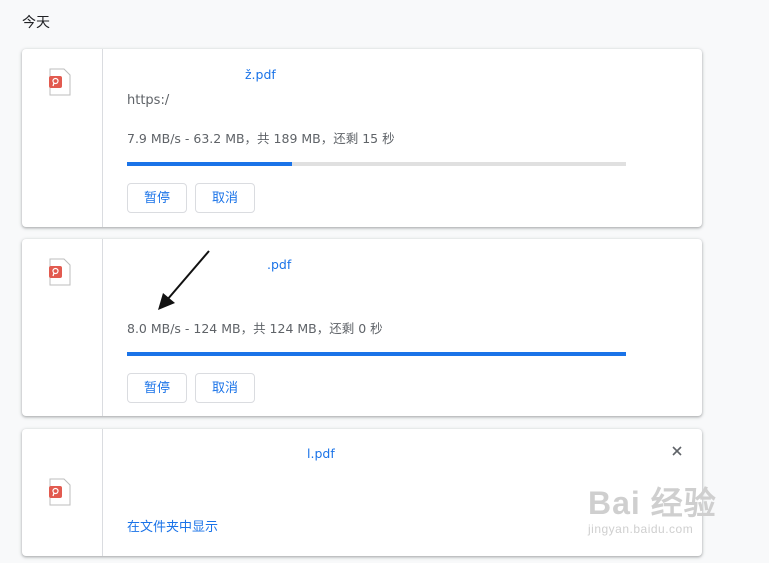  Describe the element at coordinates (172, 525) in the screenshot. I see `show-in-folder-link: 在文件夹中显示` at that location.